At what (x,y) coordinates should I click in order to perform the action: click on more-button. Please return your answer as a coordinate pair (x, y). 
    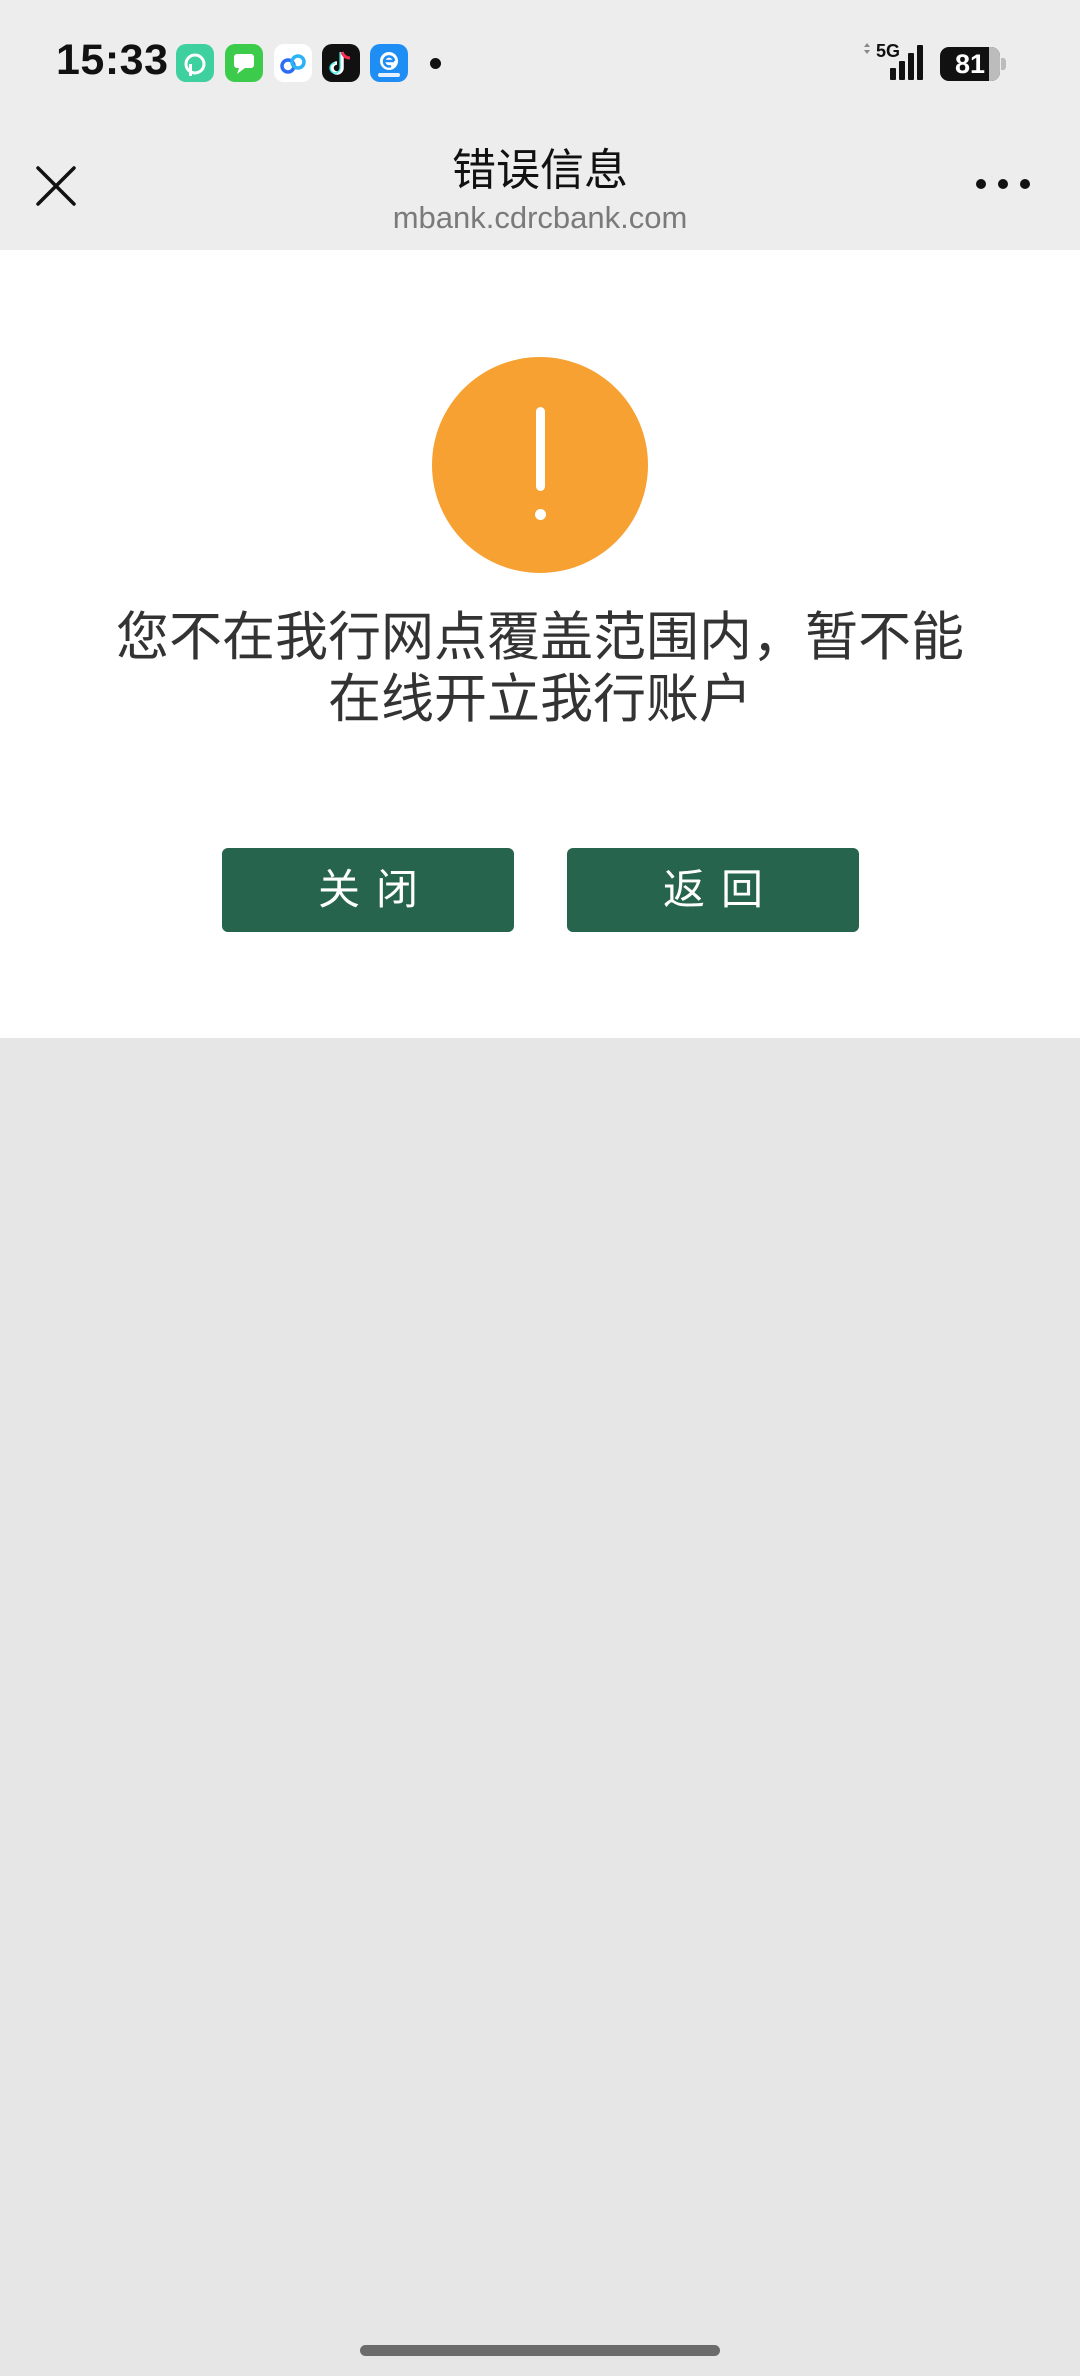
    Looking at the image, I should click on (1006, 184).